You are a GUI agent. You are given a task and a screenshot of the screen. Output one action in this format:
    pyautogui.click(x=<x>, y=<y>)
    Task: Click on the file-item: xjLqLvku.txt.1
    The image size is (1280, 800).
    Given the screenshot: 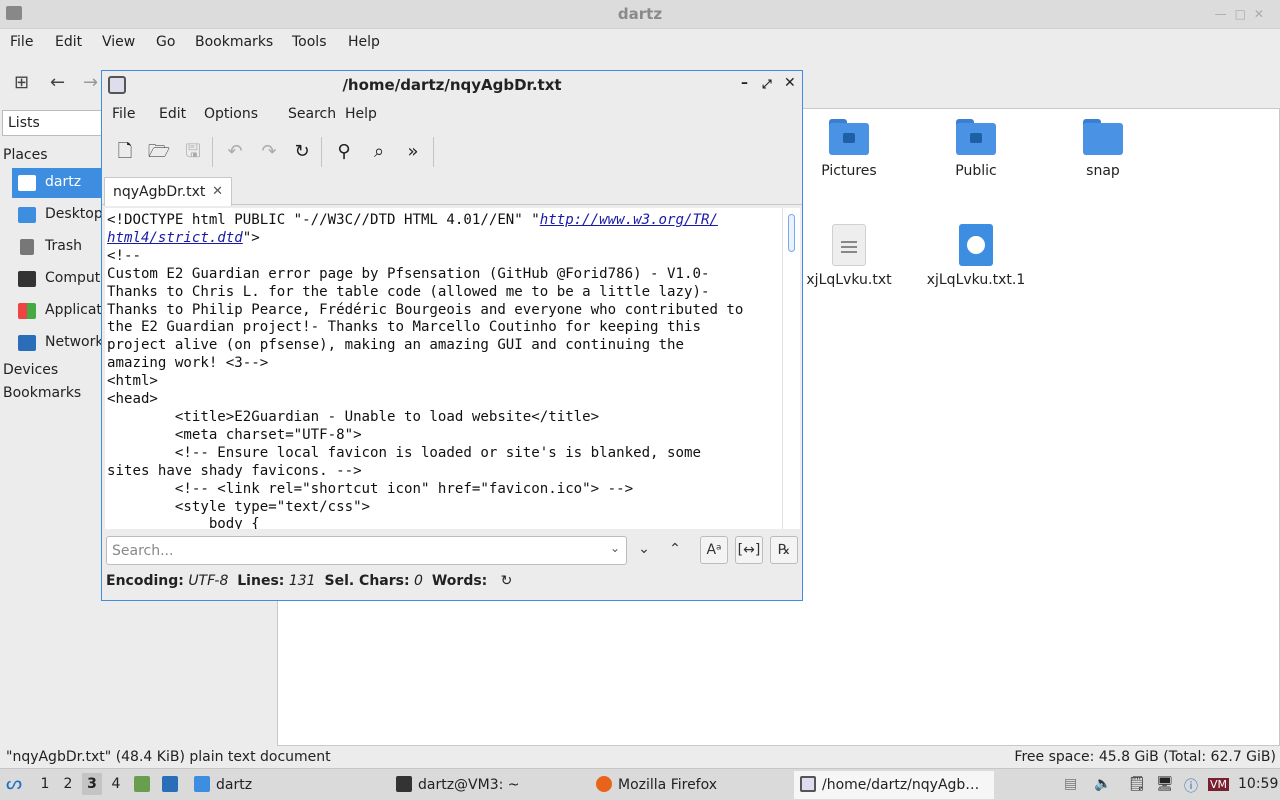 What is the action you would take?
    pyautogui.click(x=976, y=252)
    